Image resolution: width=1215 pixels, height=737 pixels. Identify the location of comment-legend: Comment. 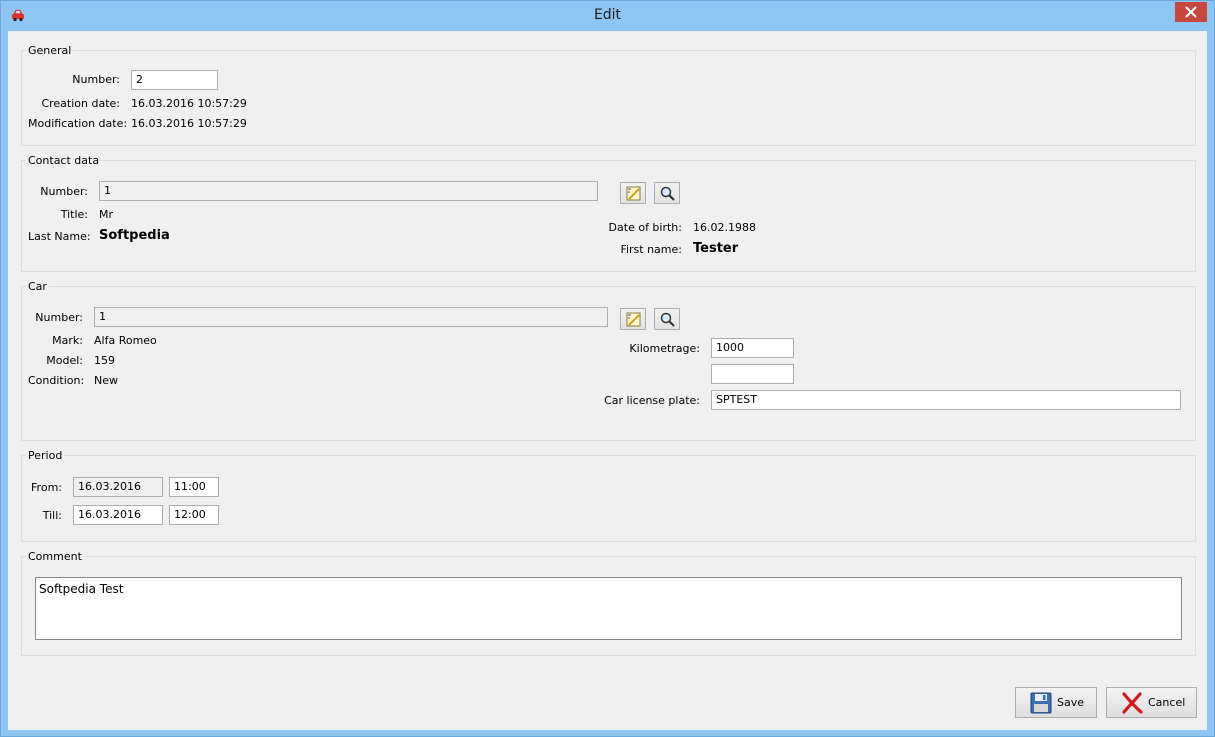
(55, 556).